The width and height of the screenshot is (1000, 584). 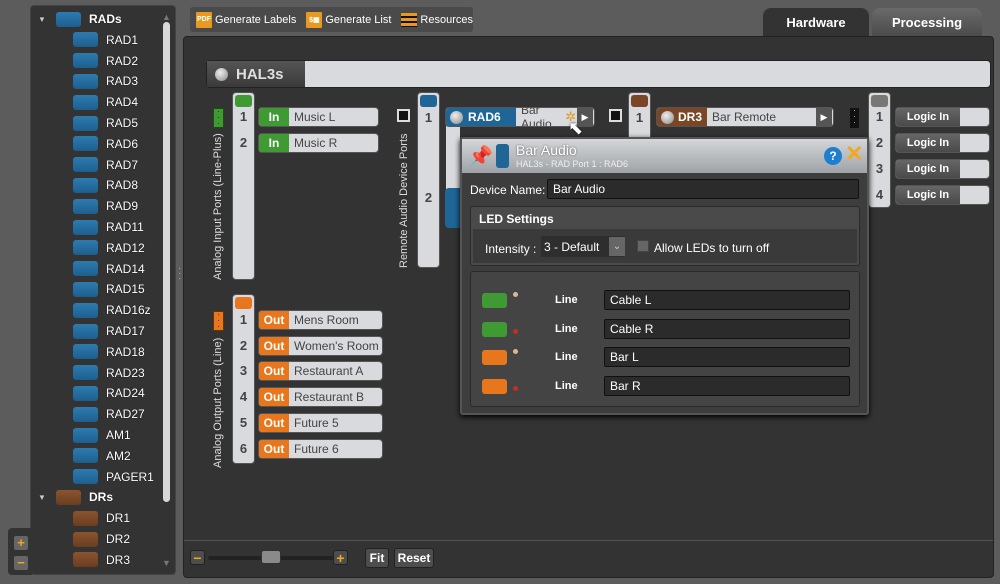 I want to click on splitter-handle: · · ·, so click(x=179, y=274).